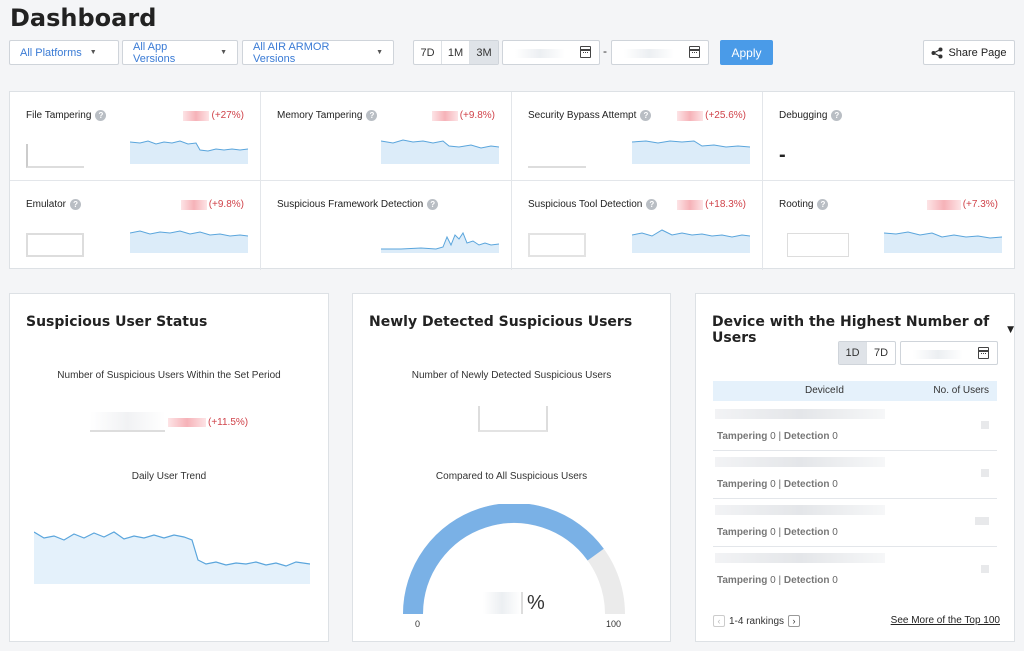  I want to click on metric-card-memory-tampering: Memory Tampering? (+9.8%), so click(386, 136).